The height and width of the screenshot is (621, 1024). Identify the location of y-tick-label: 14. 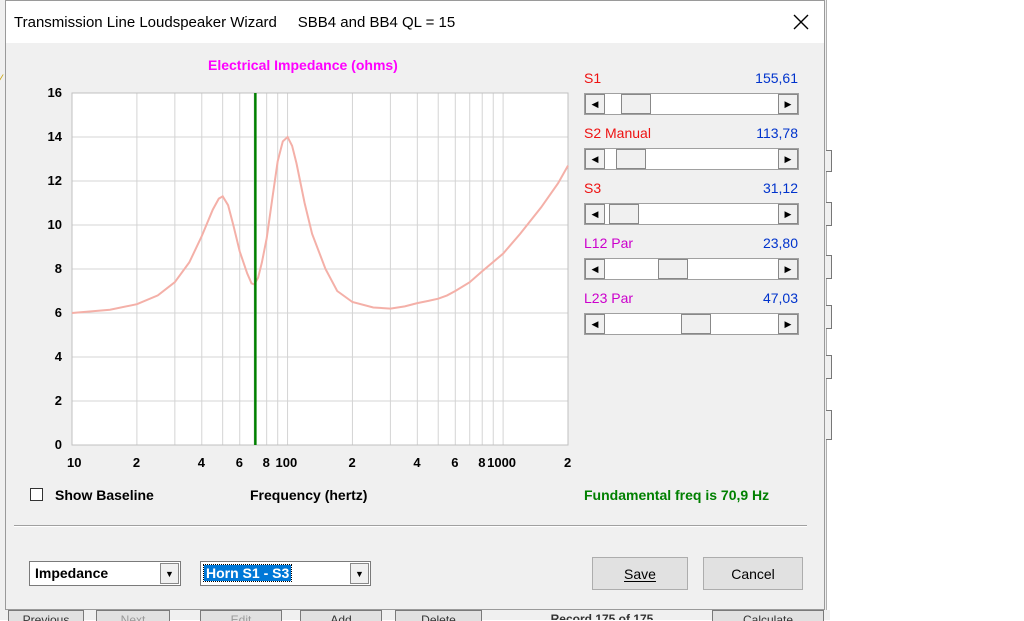
(54, 136).